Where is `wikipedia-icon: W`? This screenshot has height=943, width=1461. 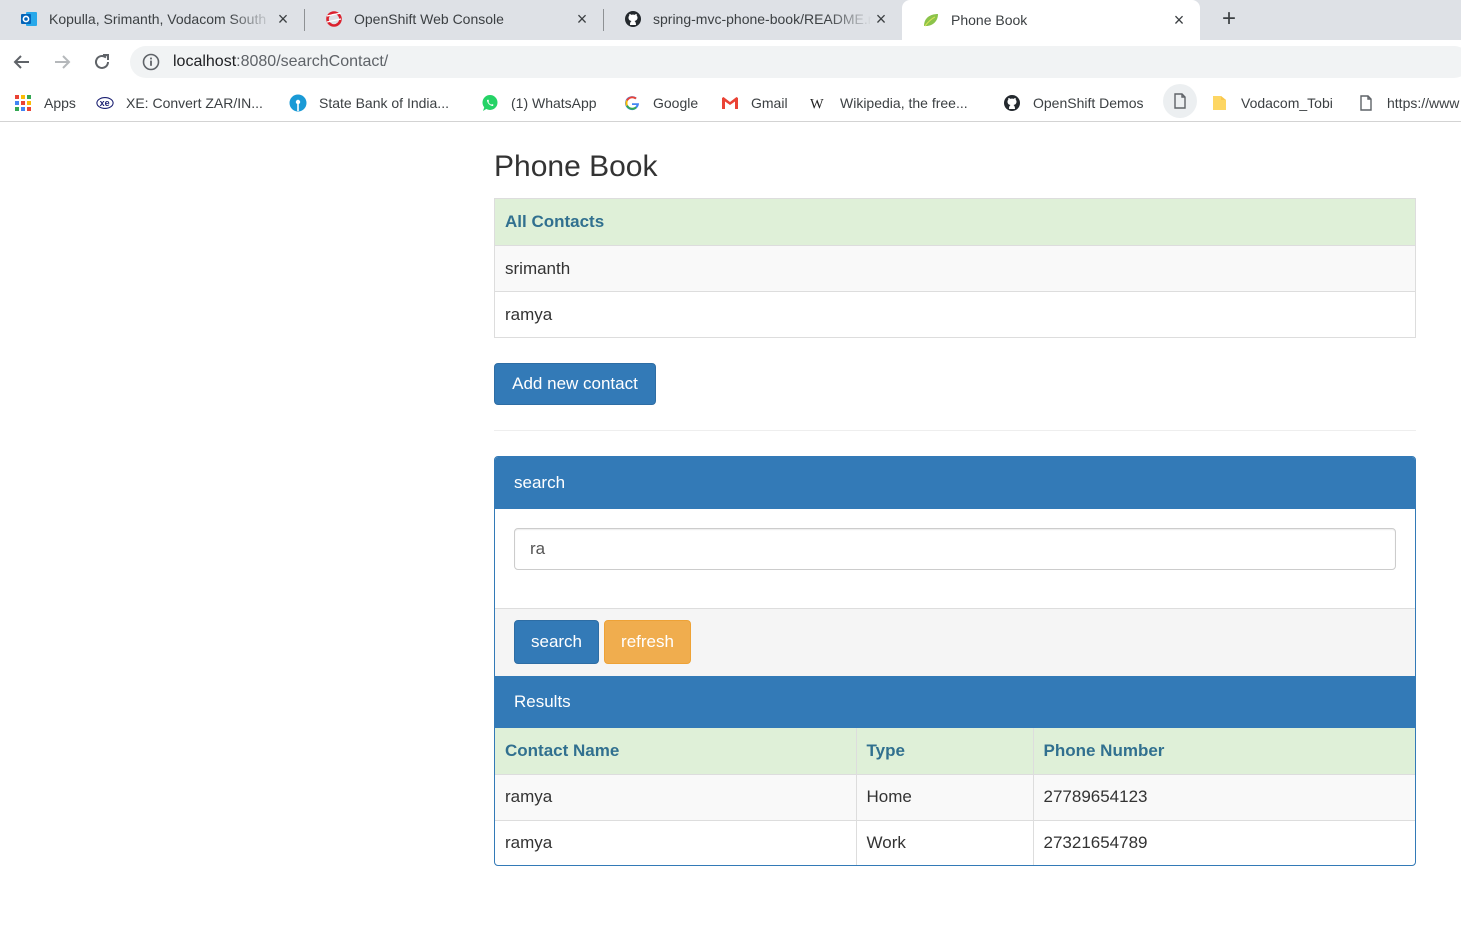 wikipedia-icon: W is located at coordinates (819, 103).